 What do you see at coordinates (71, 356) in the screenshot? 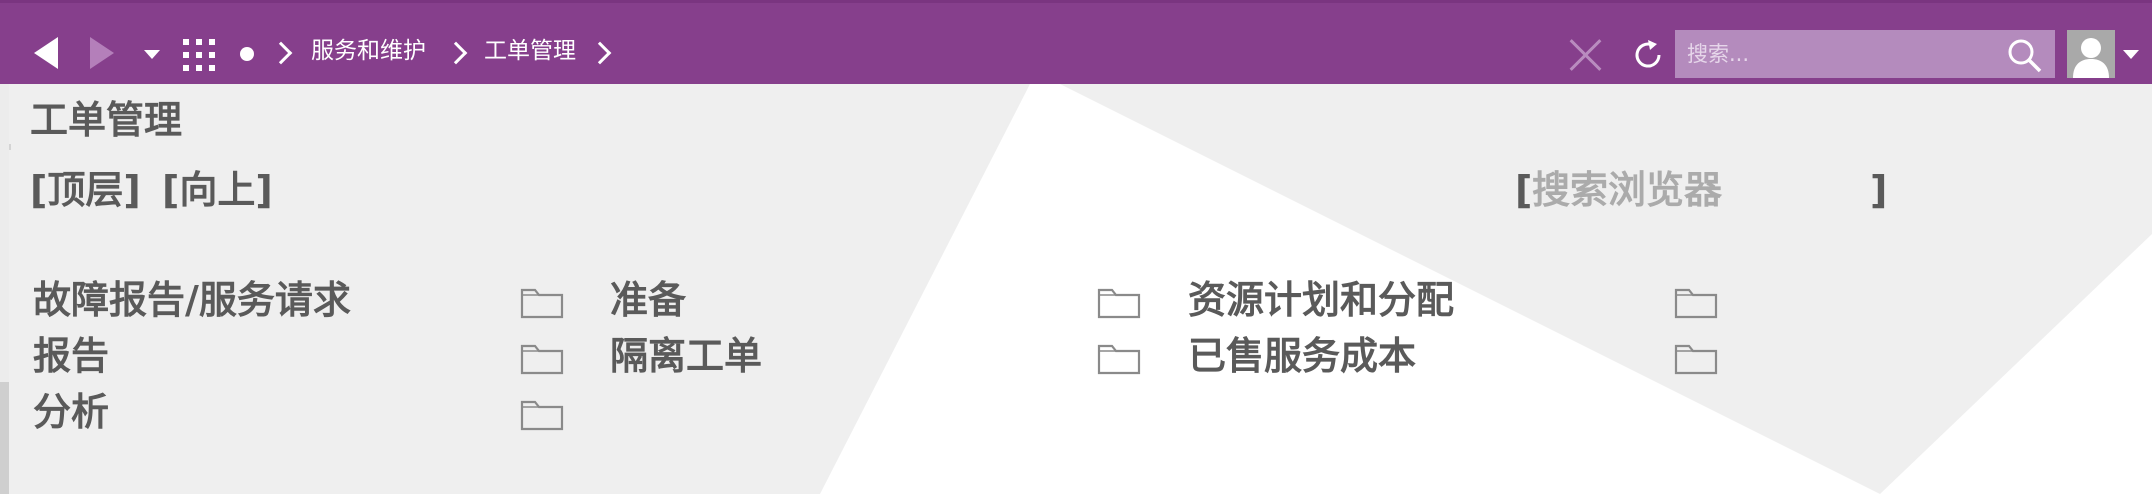
I see `menu-item-reports: 报告` at bounding box center [71, 356].